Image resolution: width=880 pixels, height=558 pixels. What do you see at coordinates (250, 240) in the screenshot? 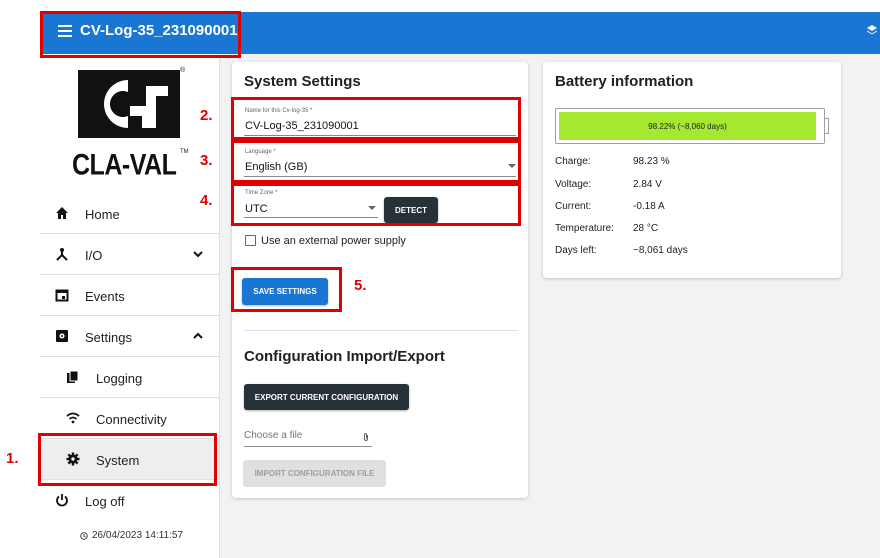
I see `external-power-checkbox` at bounding box center [250, 240].